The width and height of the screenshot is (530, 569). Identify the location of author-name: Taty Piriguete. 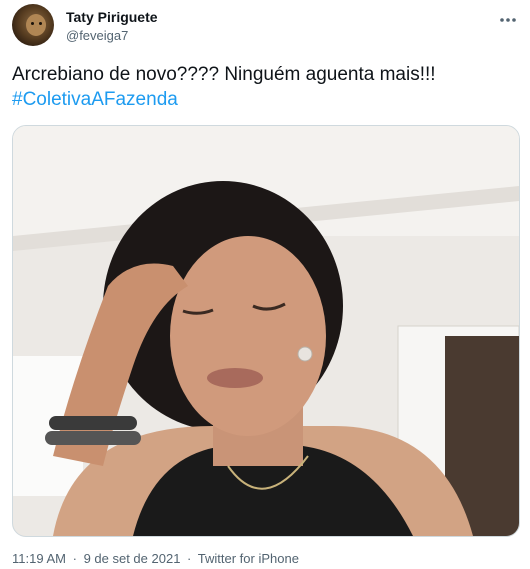
(112, 17).